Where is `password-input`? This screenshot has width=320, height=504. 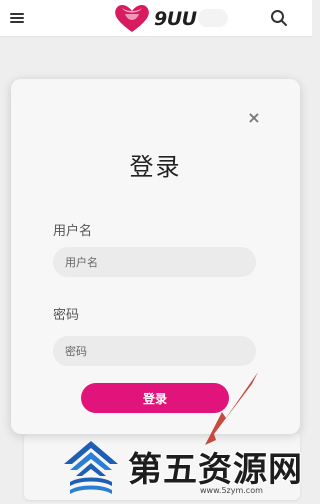 password-input is located at coordinates (154, 351).